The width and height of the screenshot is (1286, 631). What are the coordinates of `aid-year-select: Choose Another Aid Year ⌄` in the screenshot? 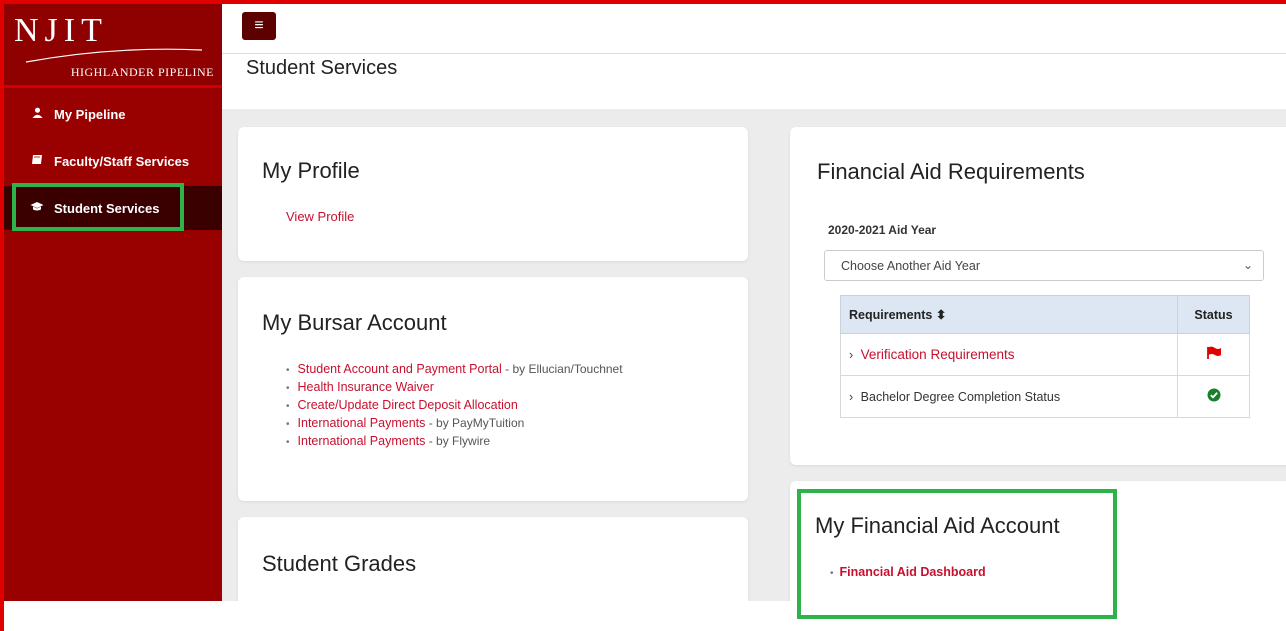 It's located at (1044, 265).